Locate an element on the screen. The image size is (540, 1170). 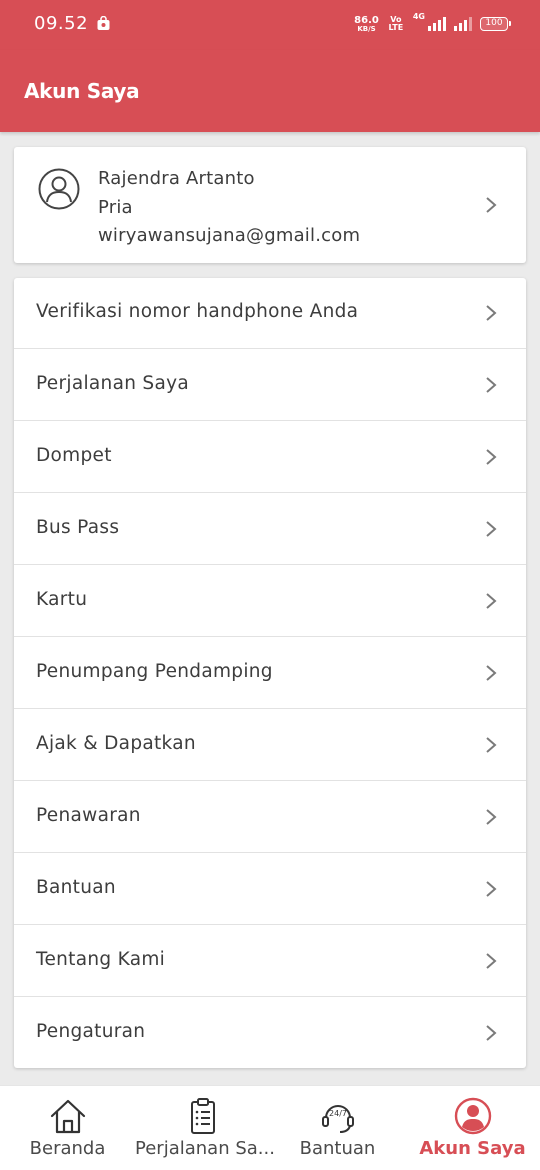
profile-gender: Pria is located at coordinates (115, 207).